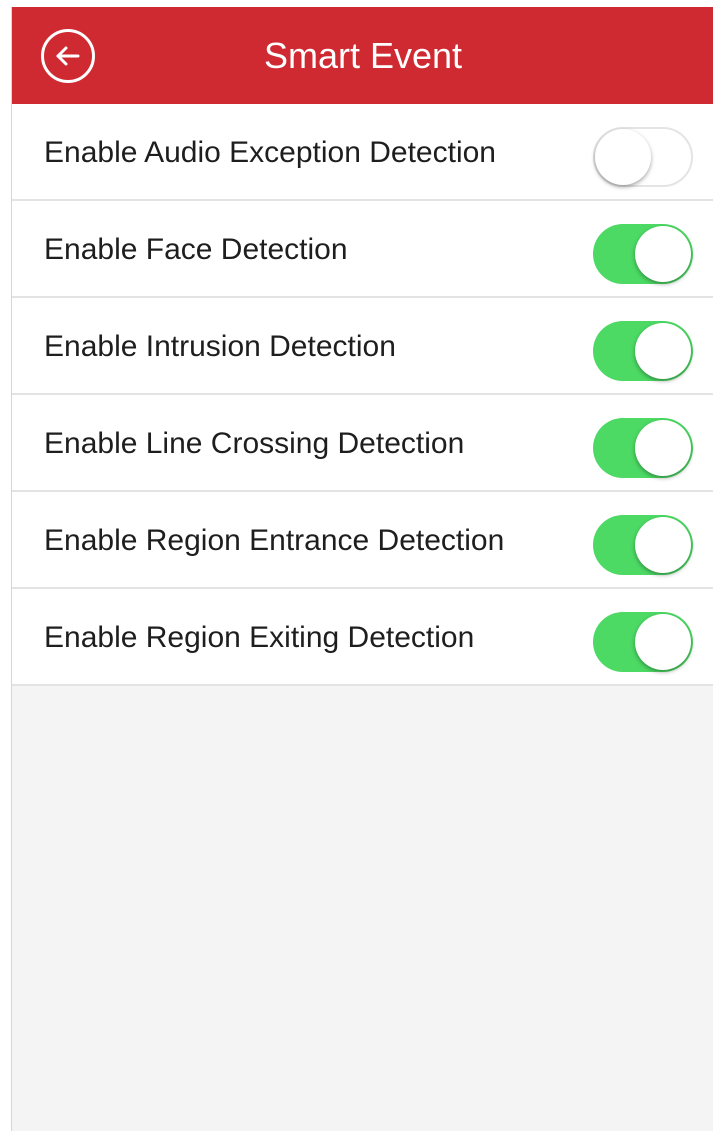  I want to click on setting-label: Enable Region Exiting Detection, so click(259, 637).